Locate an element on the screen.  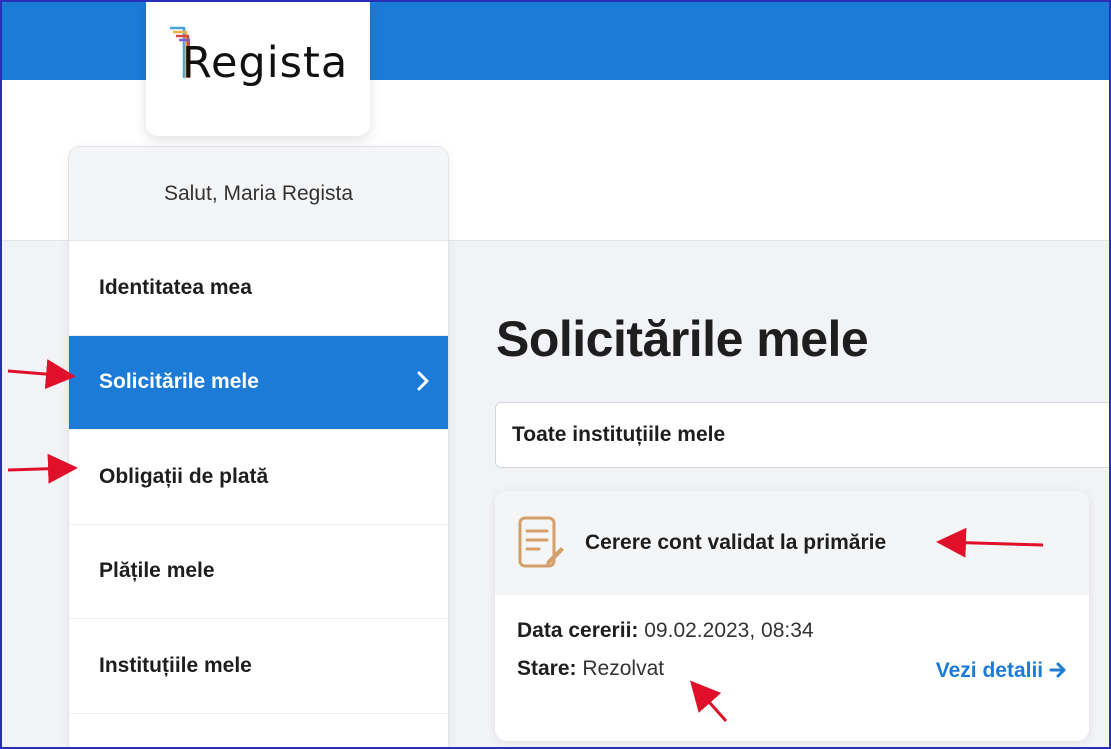
sidebar-item-label: Instituțiile mele is located at coordinates (175, 665).